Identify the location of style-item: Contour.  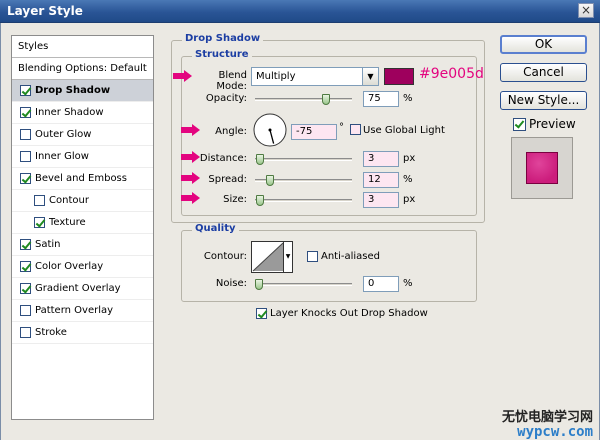
(82, 201).